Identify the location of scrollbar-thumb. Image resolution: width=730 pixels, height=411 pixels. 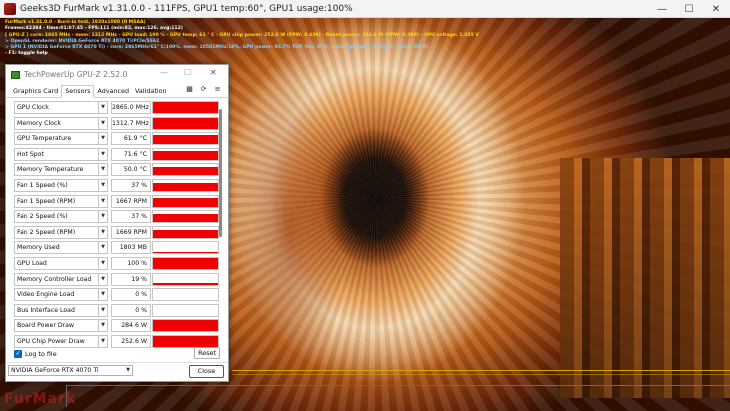
(220, 173).